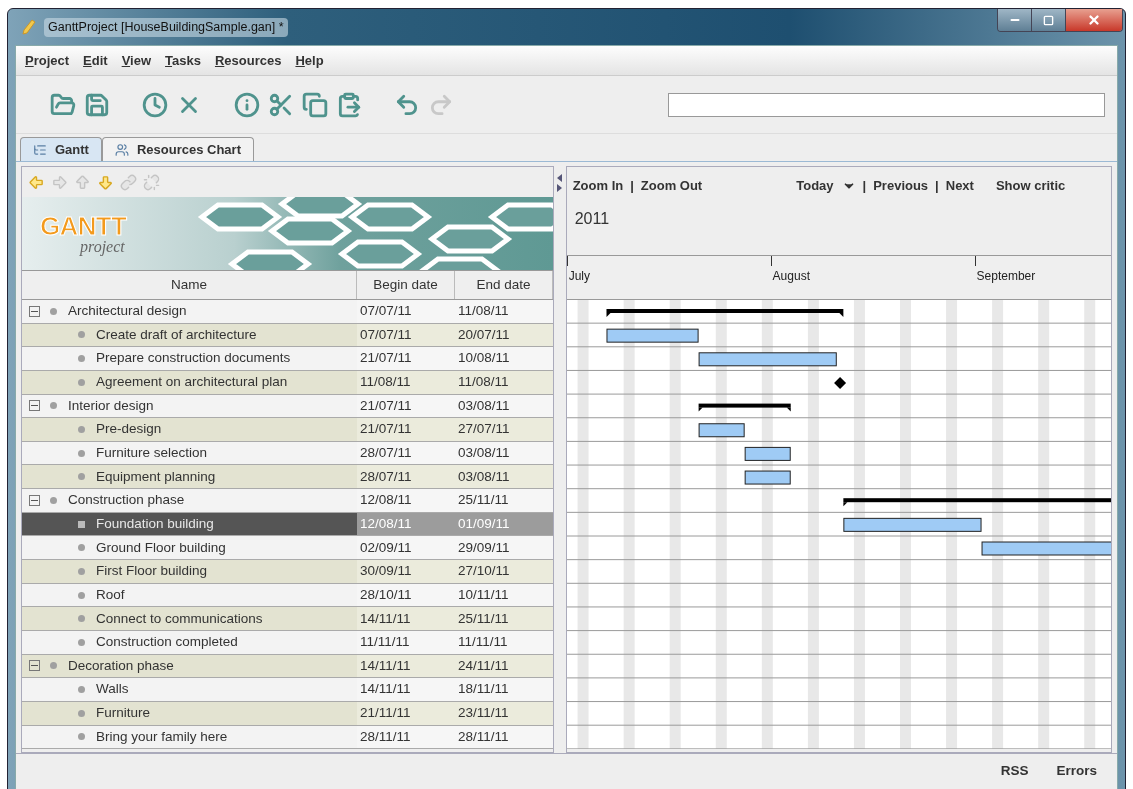  What do you see at coordinates (127, 311) in the screenshot?
I see `task-name: Architectural design` at bounding box center [127, 311].